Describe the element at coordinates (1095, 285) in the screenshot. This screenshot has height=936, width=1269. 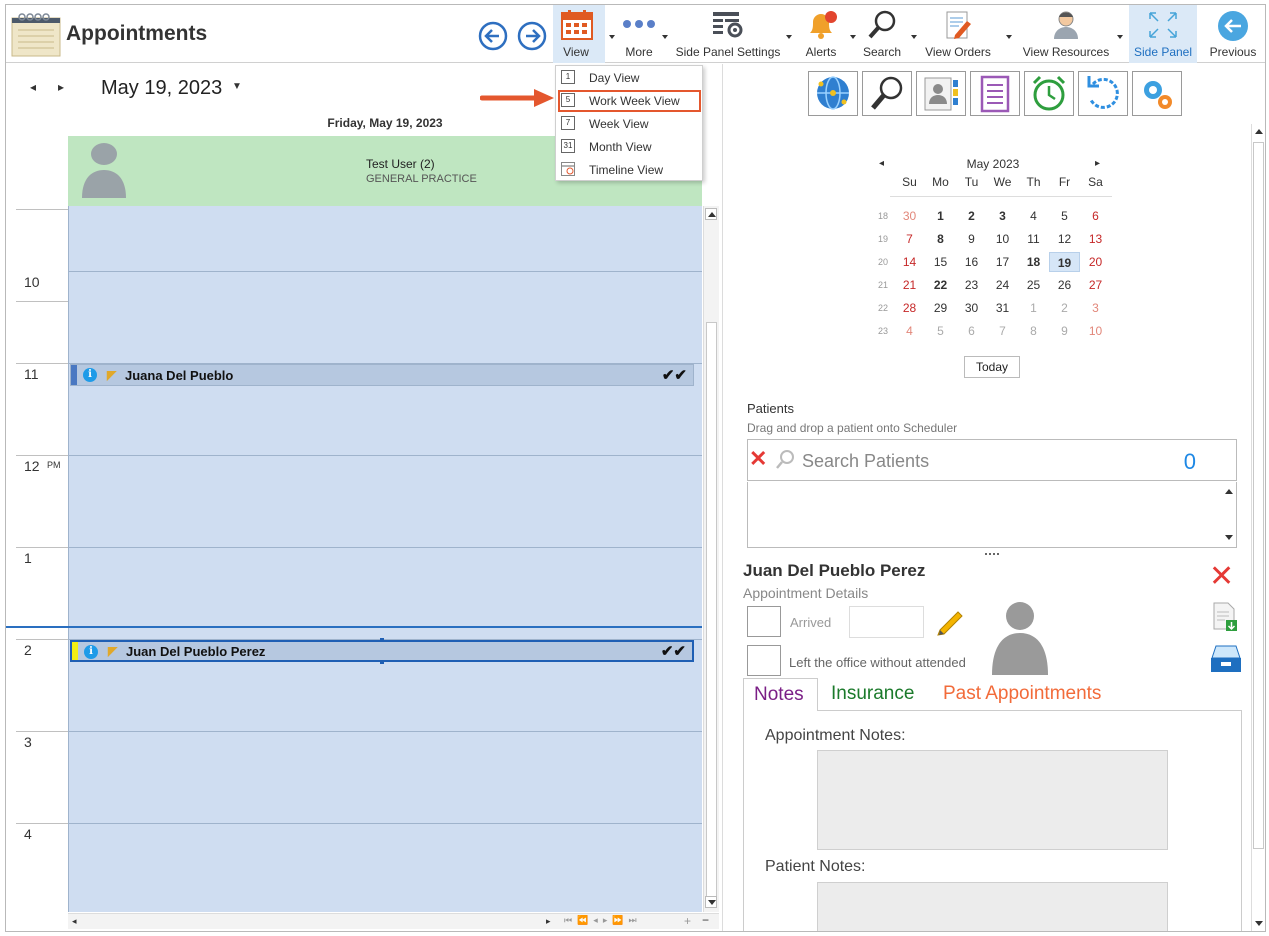
I see `calendar-day: 27` at that location.